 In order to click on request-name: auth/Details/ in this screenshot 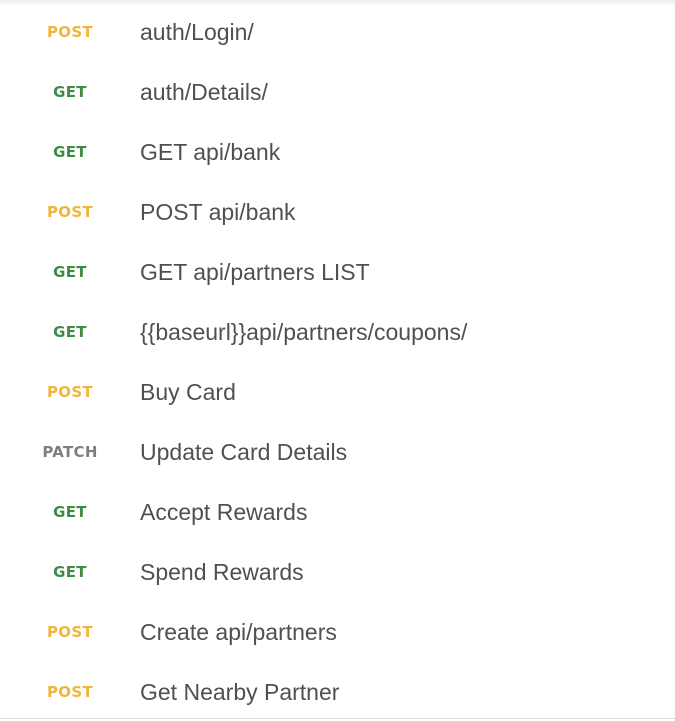, I will do `click(204, 91)`.